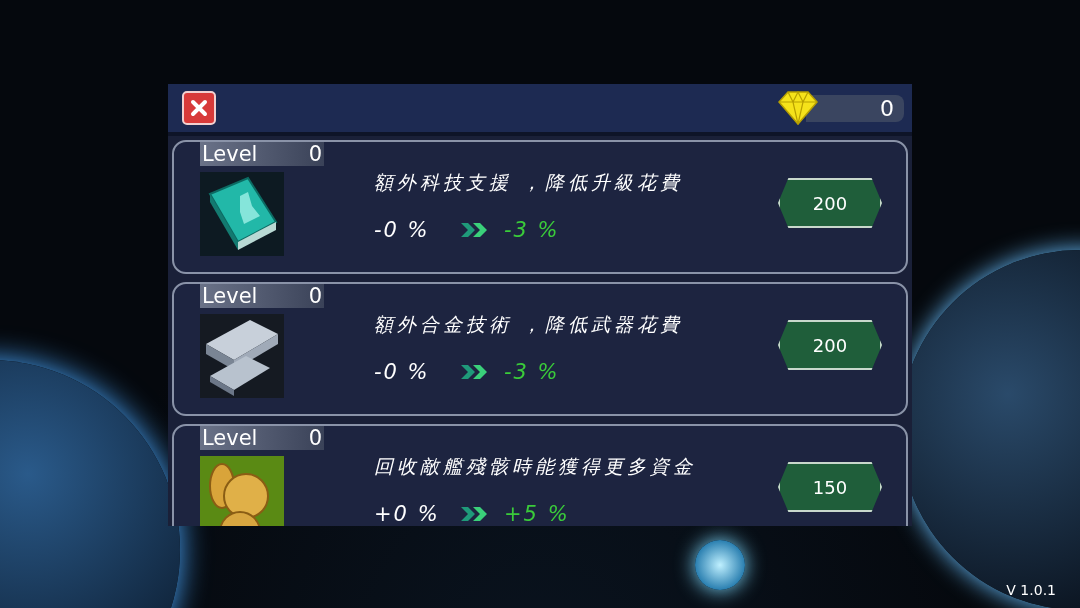  I want to click on close-button, so click(199, 108).